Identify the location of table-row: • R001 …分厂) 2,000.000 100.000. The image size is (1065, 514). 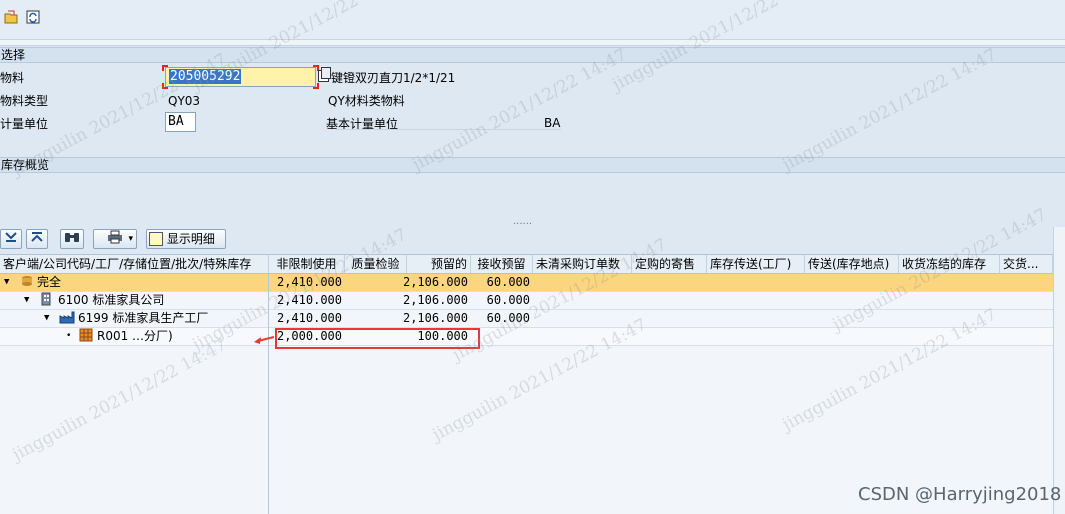
(526, 337).